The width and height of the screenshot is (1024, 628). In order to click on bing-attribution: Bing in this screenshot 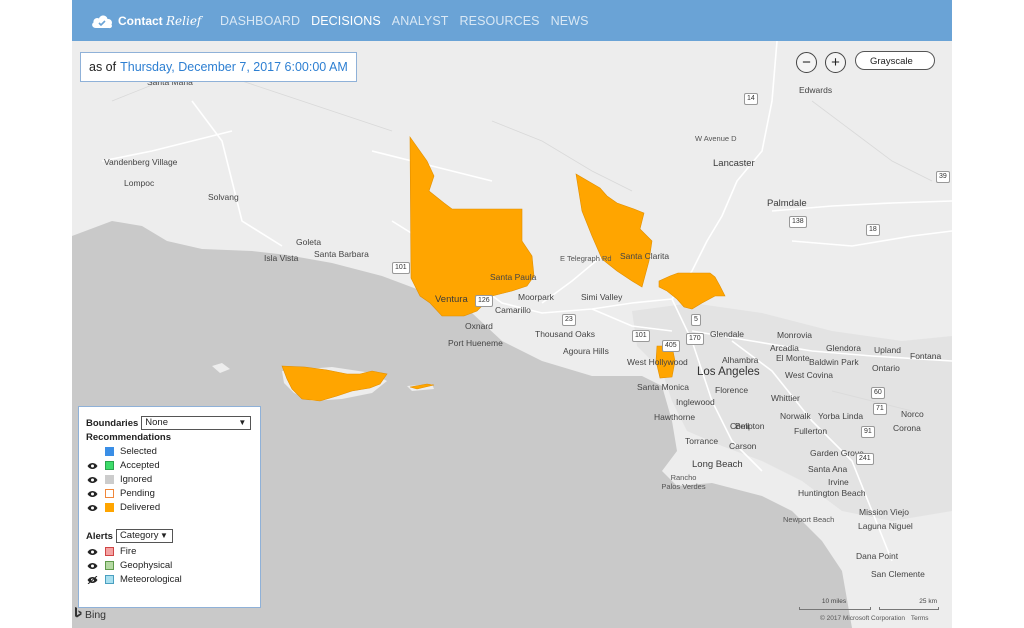, I will do `click(90, 614)`.